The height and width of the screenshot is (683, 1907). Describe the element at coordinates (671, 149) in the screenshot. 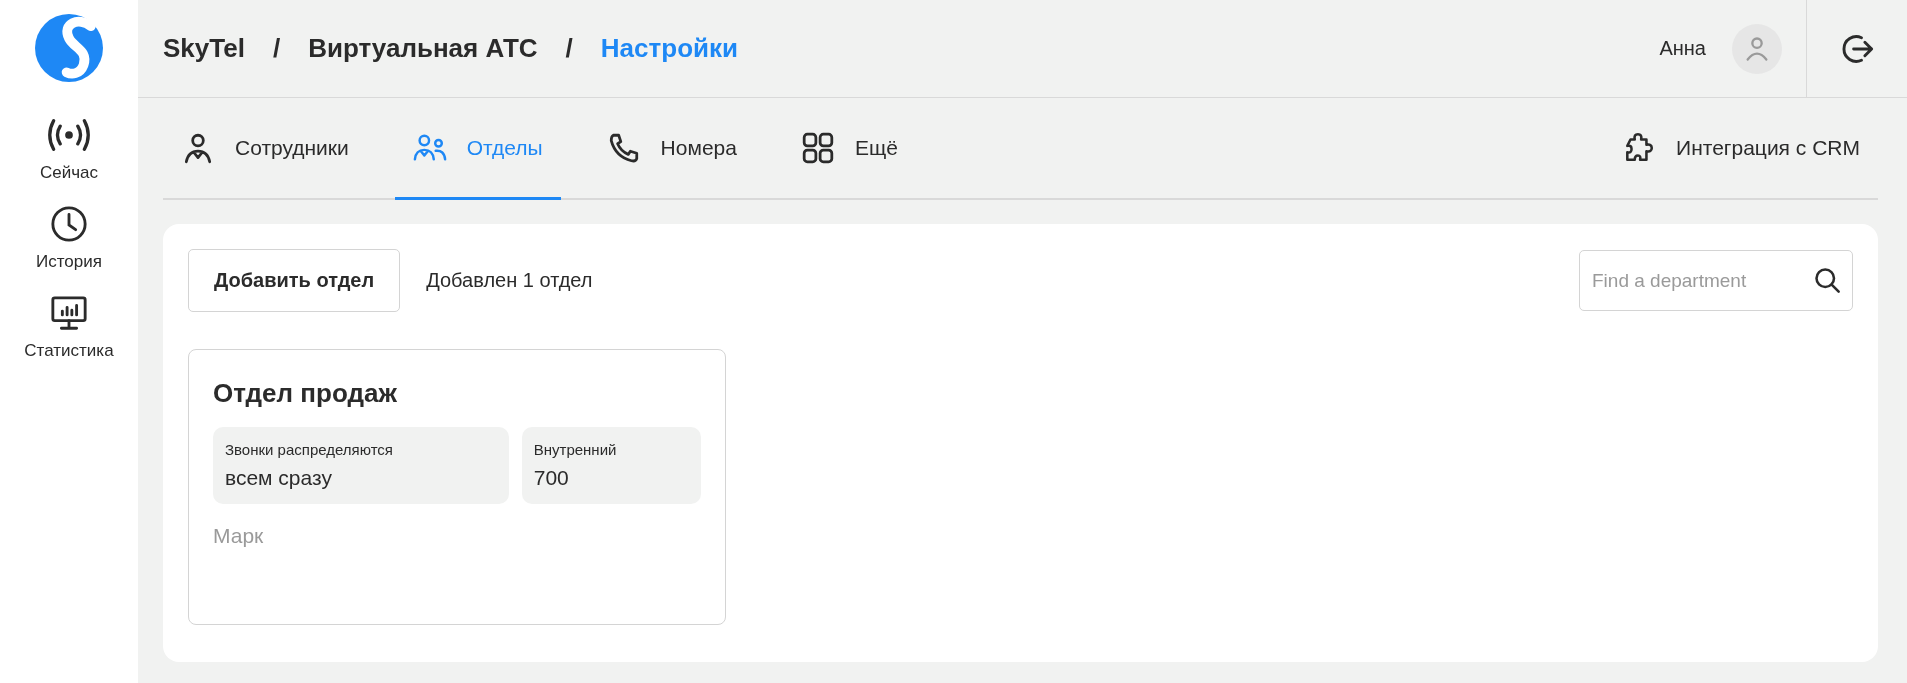

I see `tab: Номера` at that location.